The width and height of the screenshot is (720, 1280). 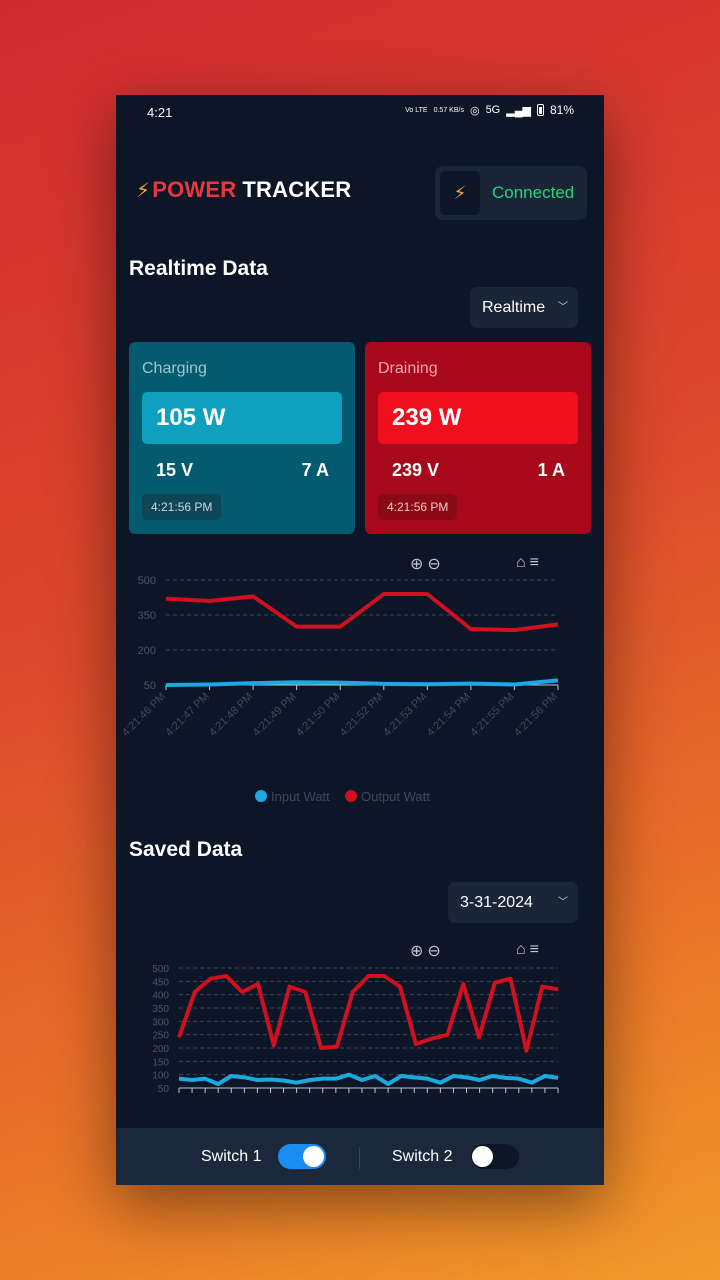 What do you see at coordinates (495, 1156) in the screenshot?
I see `switch2-toggle` at bounding box center [495, 1156].